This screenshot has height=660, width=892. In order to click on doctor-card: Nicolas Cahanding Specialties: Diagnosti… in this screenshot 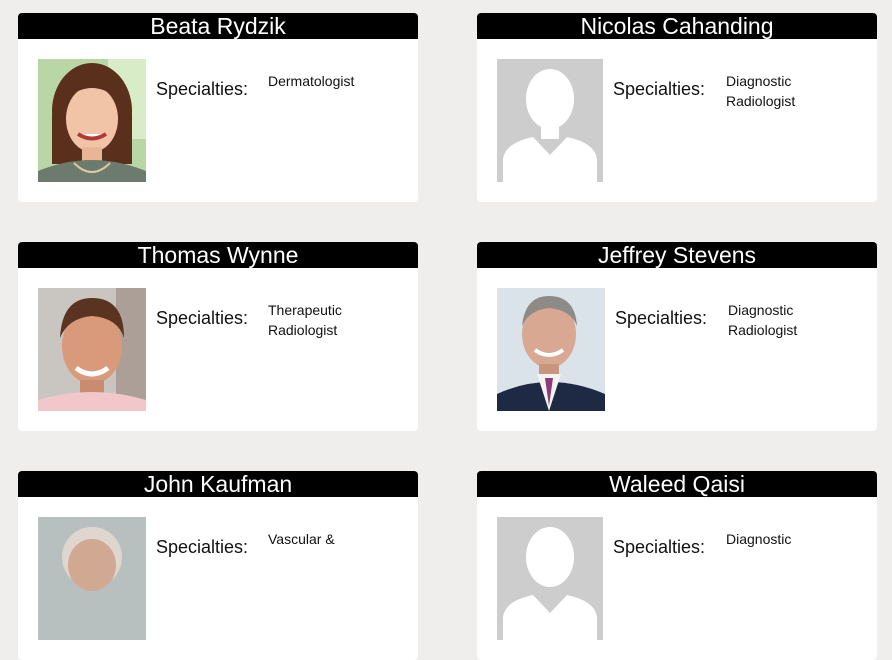, I will do `click(677, 107)`.